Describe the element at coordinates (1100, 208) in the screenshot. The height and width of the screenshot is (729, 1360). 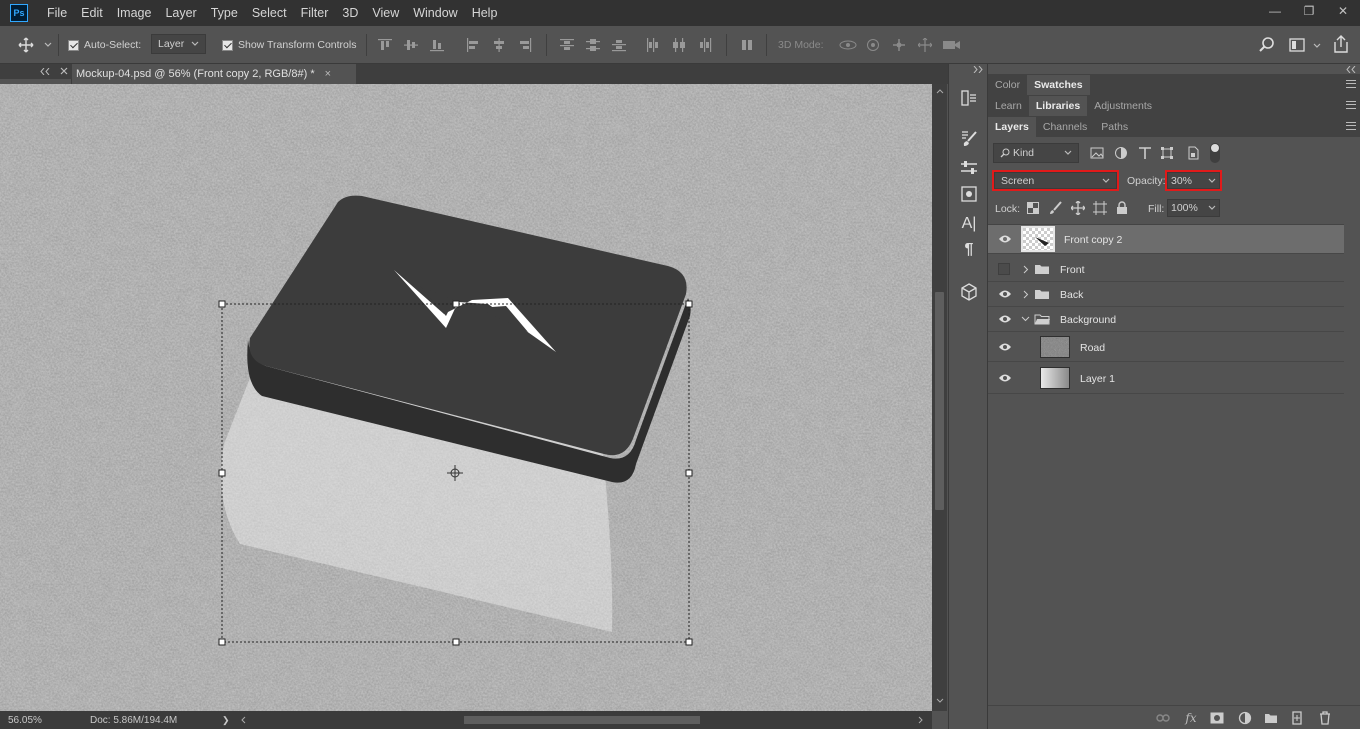
I see `lock-artboard-icon` at that location.